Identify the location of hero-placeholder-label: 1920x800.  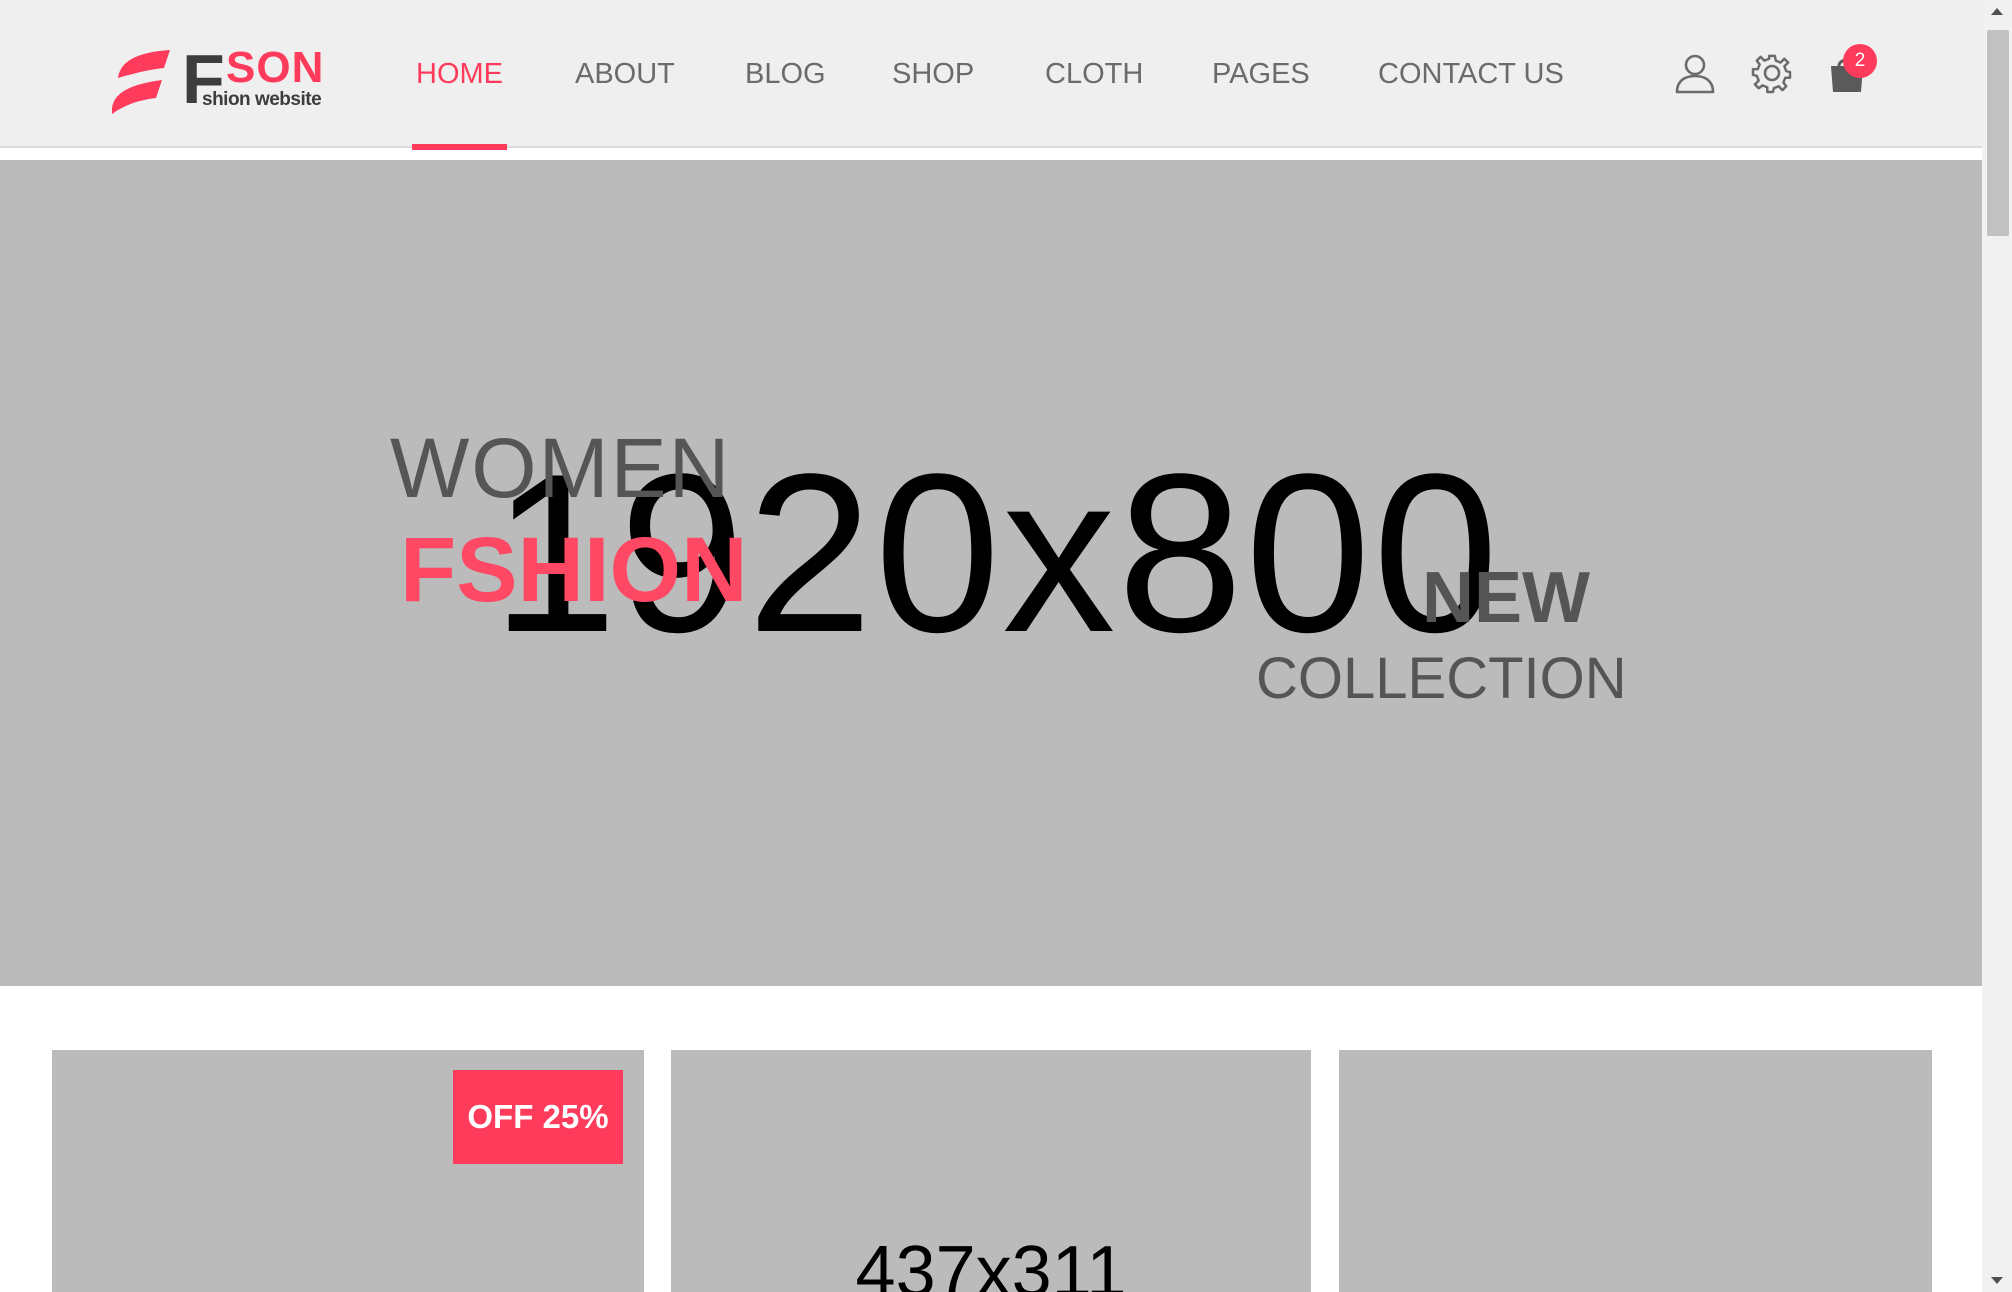
(996, 552).